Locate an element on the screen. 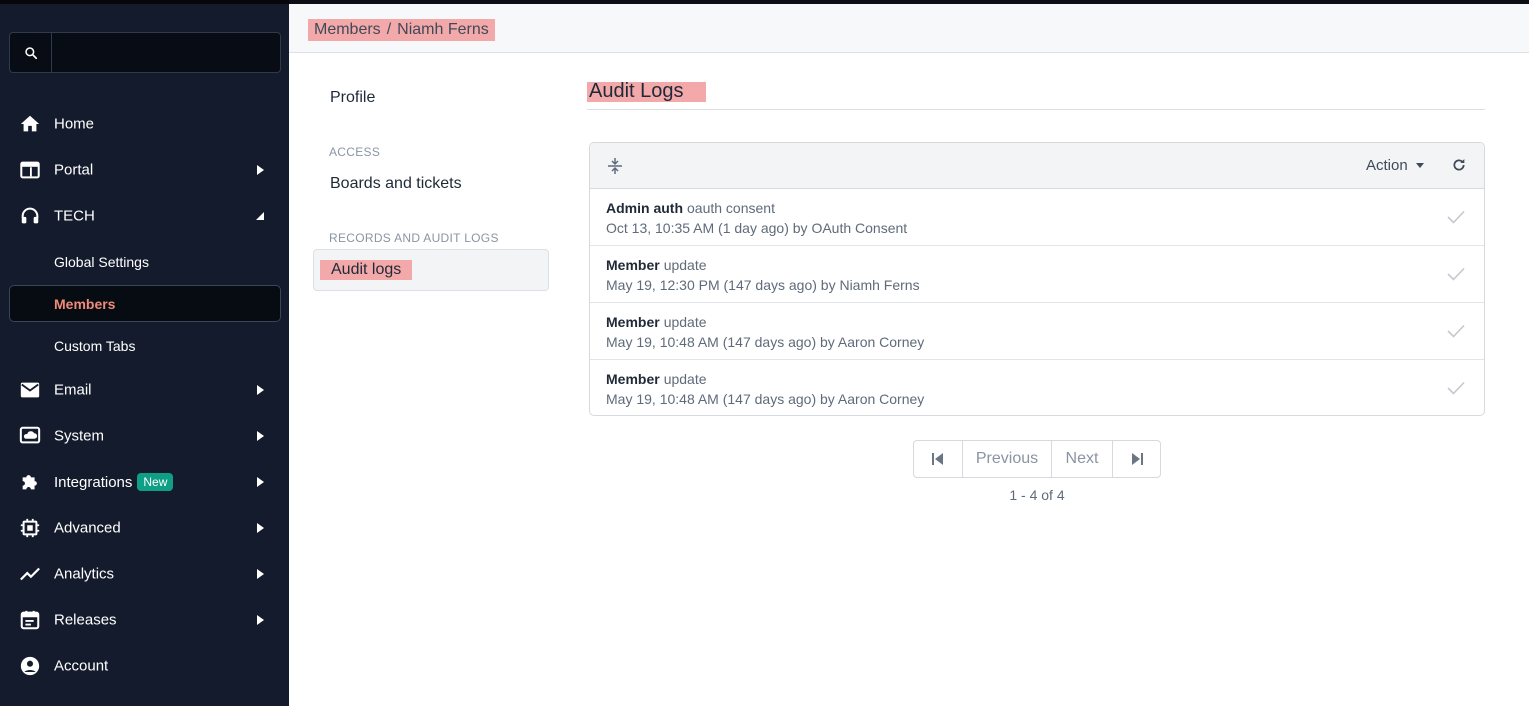 This screenshot has width=1529, height=706. nav-integrations-text: Integrations is located at coordinates (93, 482).